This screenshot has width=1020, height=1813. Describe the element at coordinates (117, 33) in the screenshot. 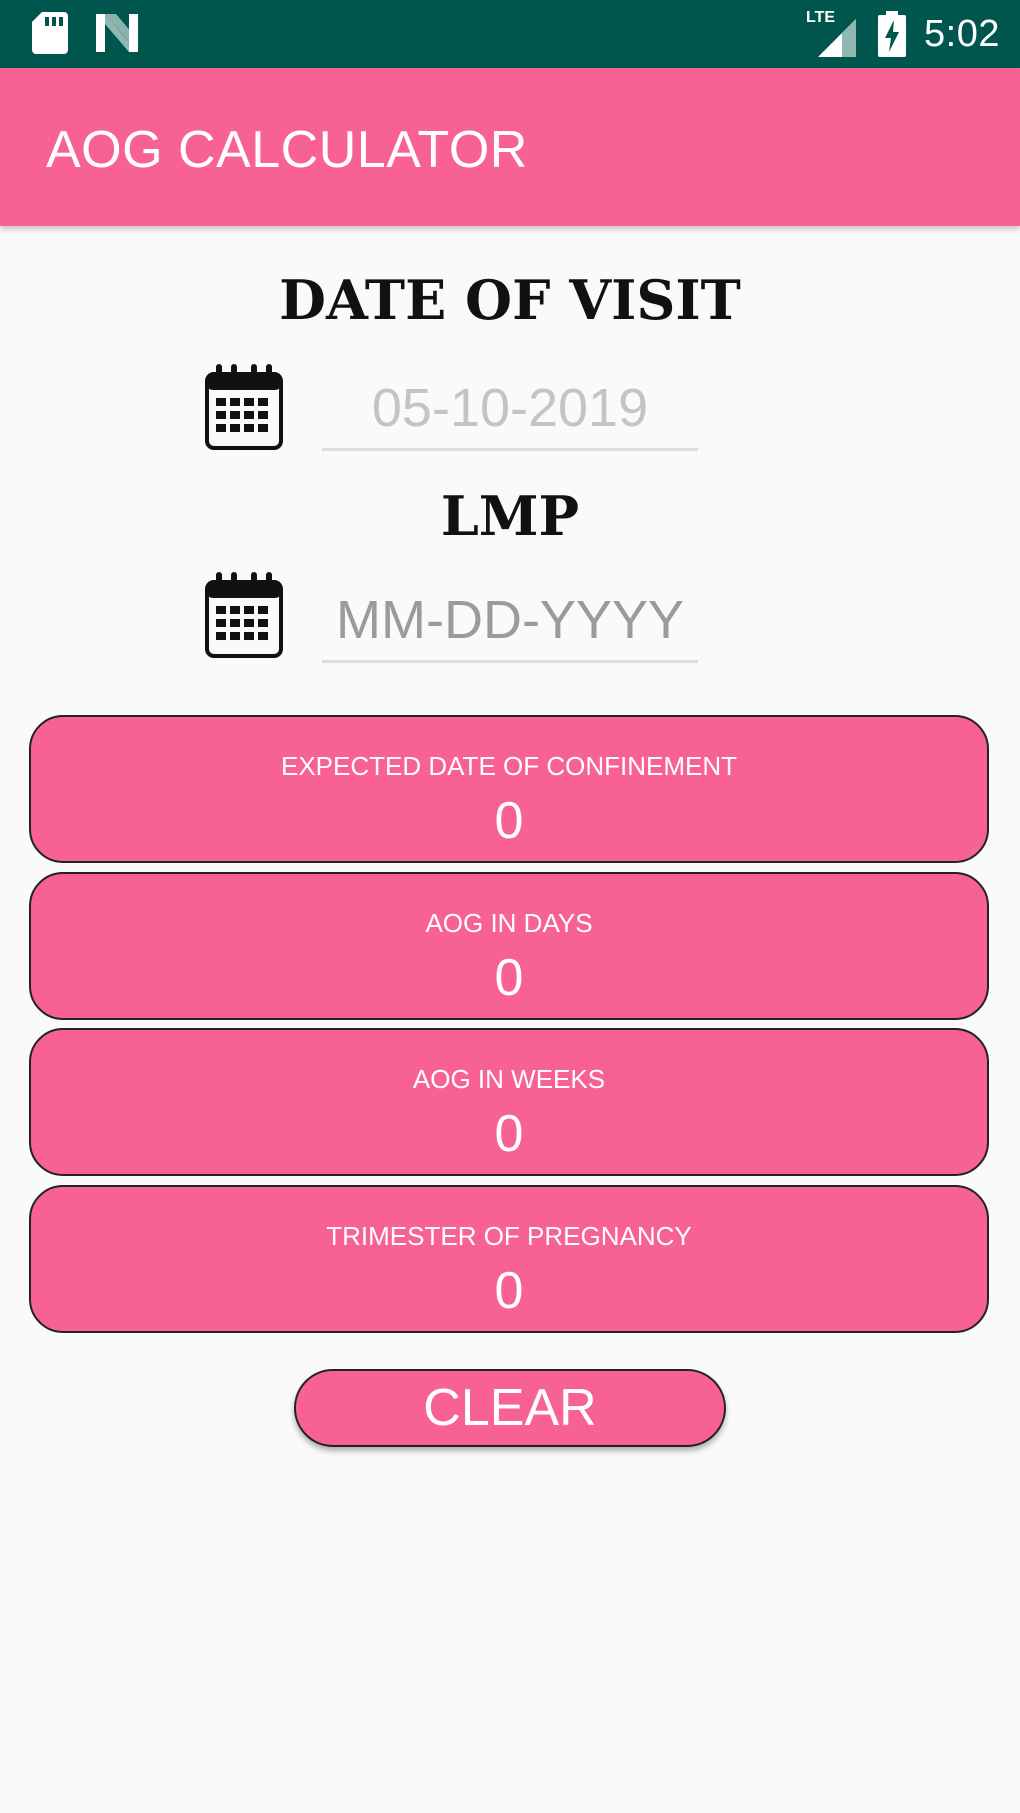

I see `n-notification-icon` at that location.